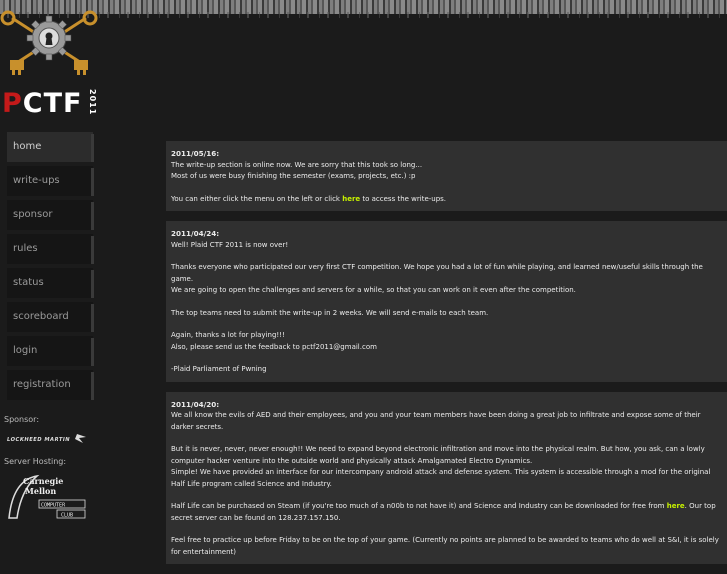 The width and height of the screenshot is (727, 574). Describe the element at coordinates (92, 102) in the screenshot. I see `logo-year: 2011` at that location.